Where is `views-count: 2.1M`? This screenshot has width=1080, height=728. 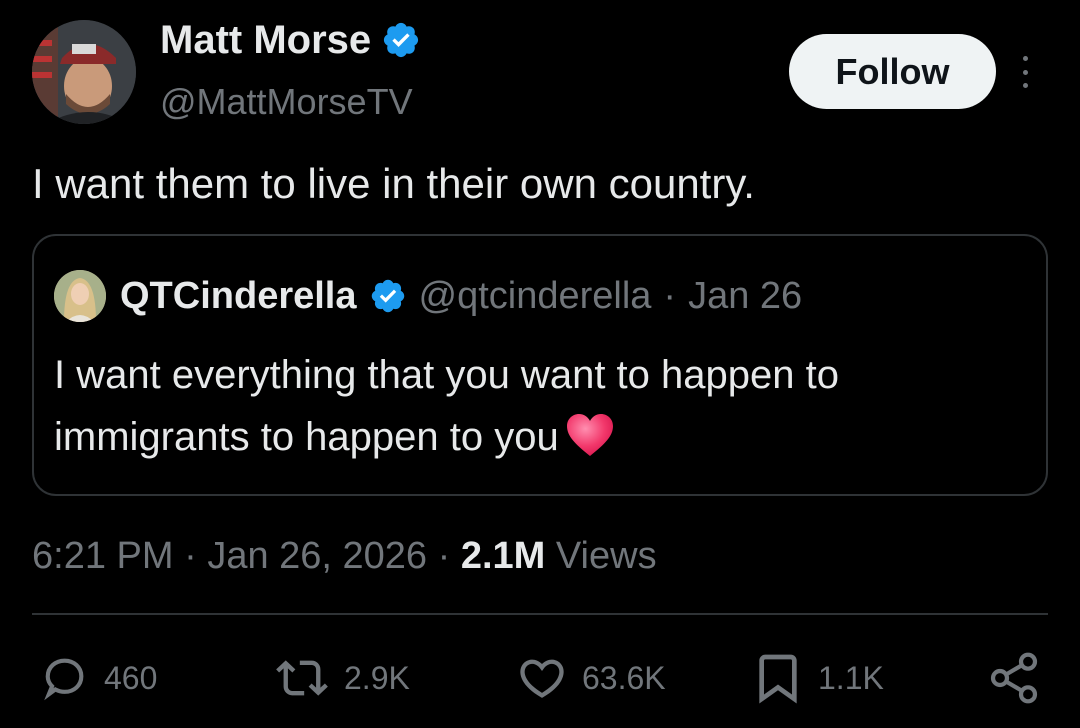
views-count: 2.1M is located at coordinates (503, 556).